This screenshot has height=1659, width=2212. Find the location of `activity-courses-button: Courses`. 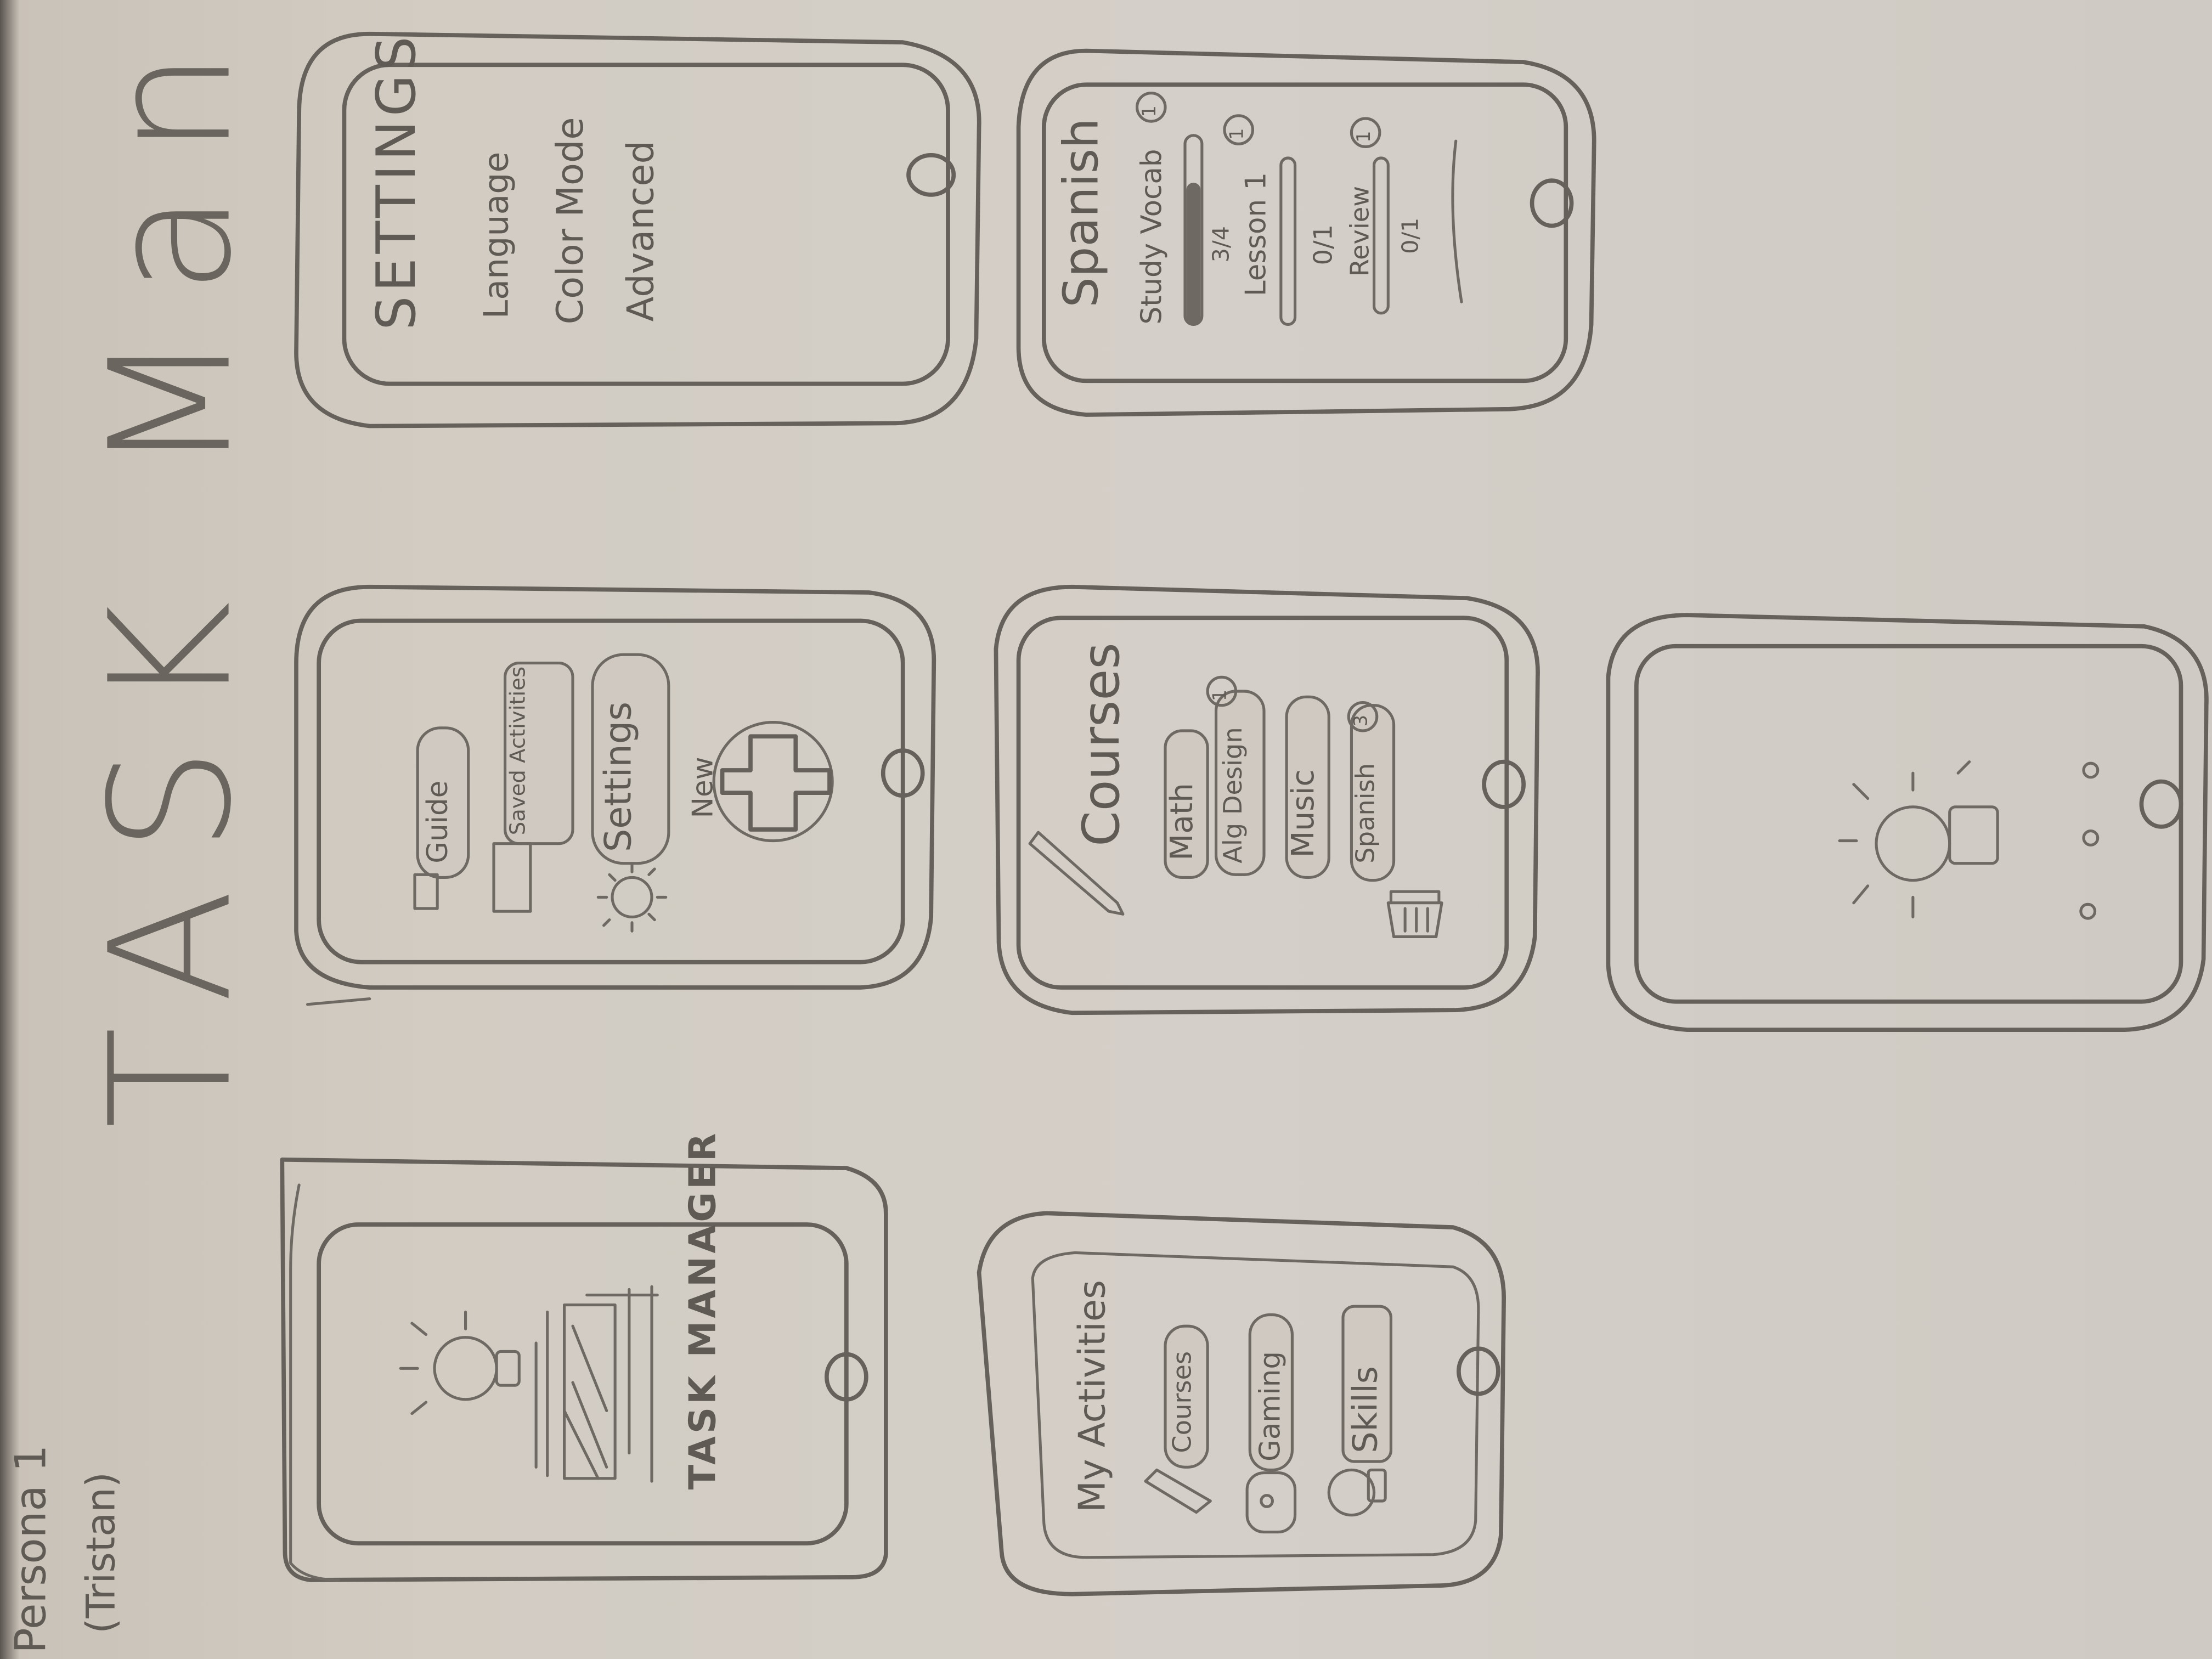

activity-courses-button: Courses is located at coordinates (1183, 1402).